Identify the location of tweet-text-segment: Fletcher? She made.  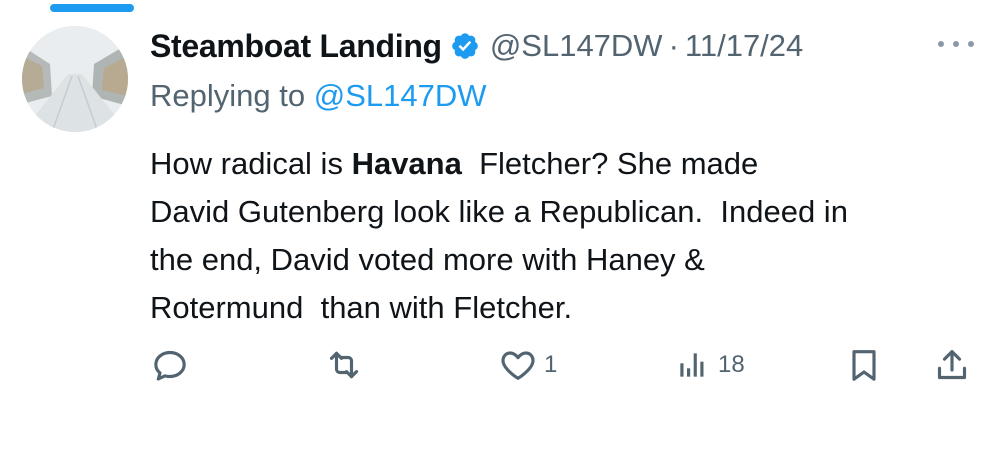
(610, 163).